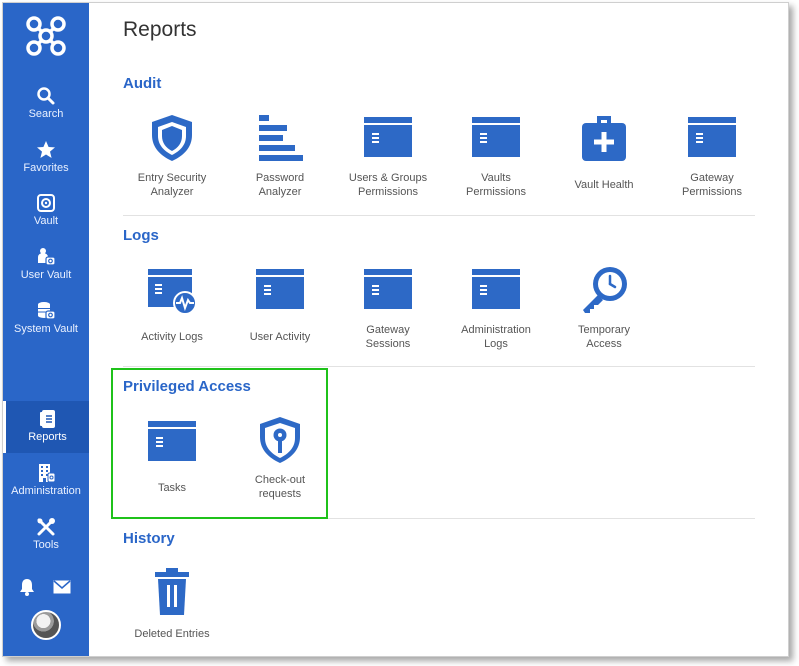 This screenshot has width=799, height=666. What do you see at coordinates (47, 311) in the screenshot?
I see `system-vault-icon` at bounding box center [47, 311].